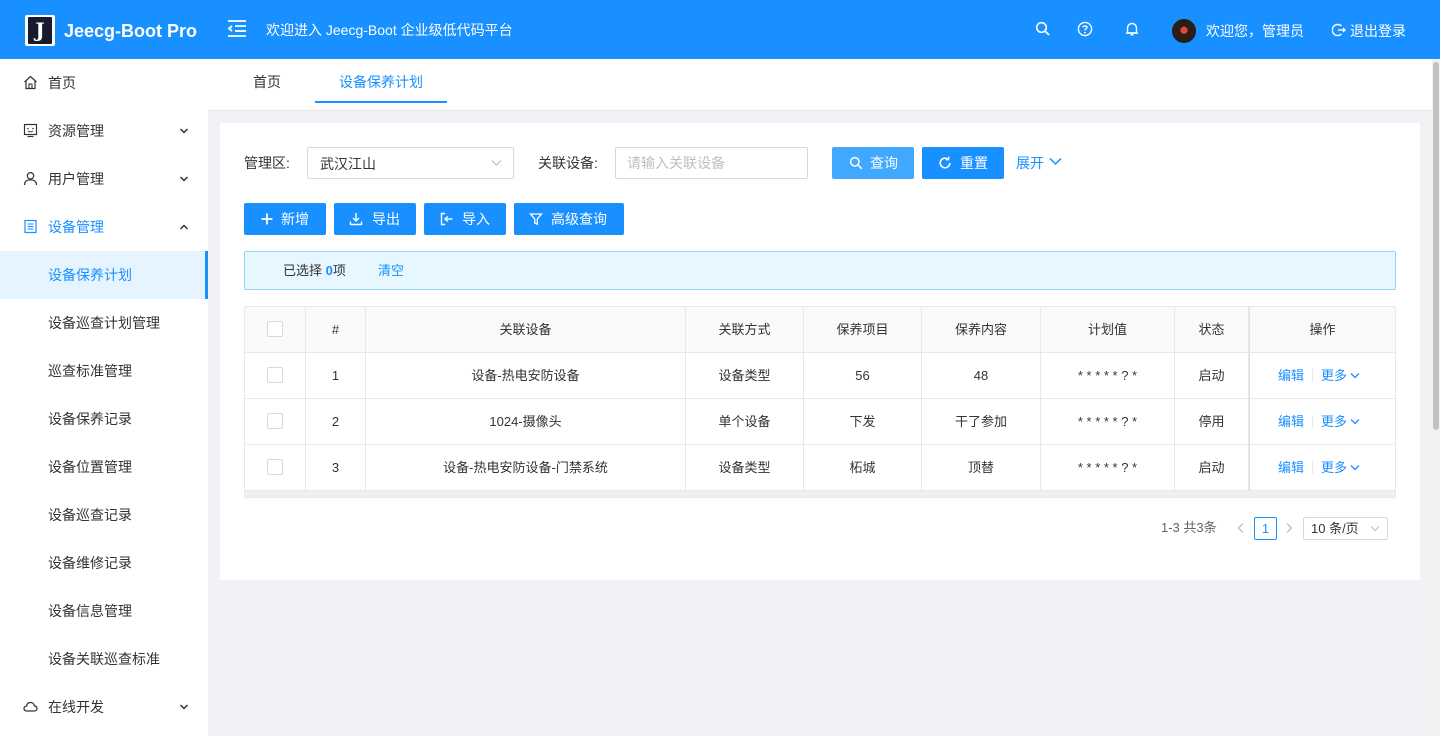  Describe the element at coordinates (104, 419) in the screenshot. I see `sidebar-item-maintenance-records: 设备保养记录` at that location.